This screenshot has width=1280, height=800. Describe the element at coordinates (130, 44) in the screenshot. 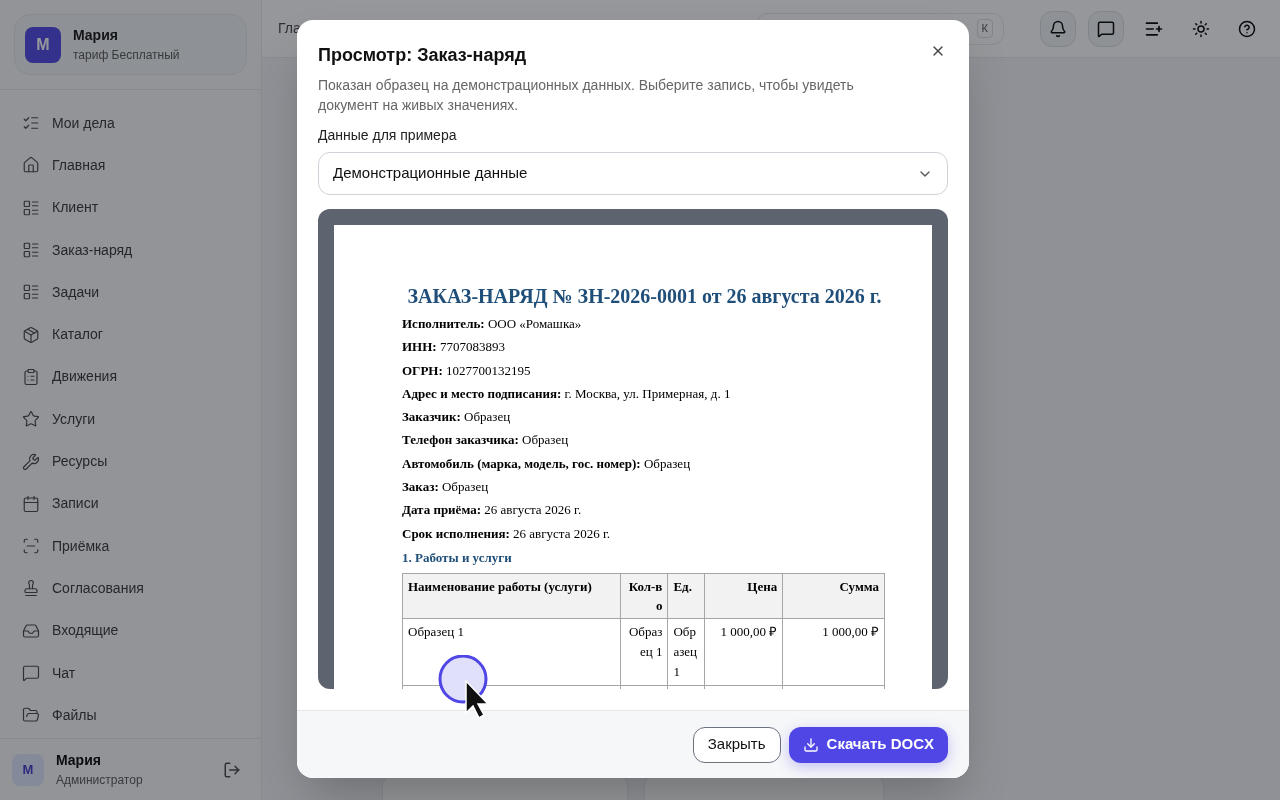

I see `profile-card: М Мария тариф Бесплатный` at that location.